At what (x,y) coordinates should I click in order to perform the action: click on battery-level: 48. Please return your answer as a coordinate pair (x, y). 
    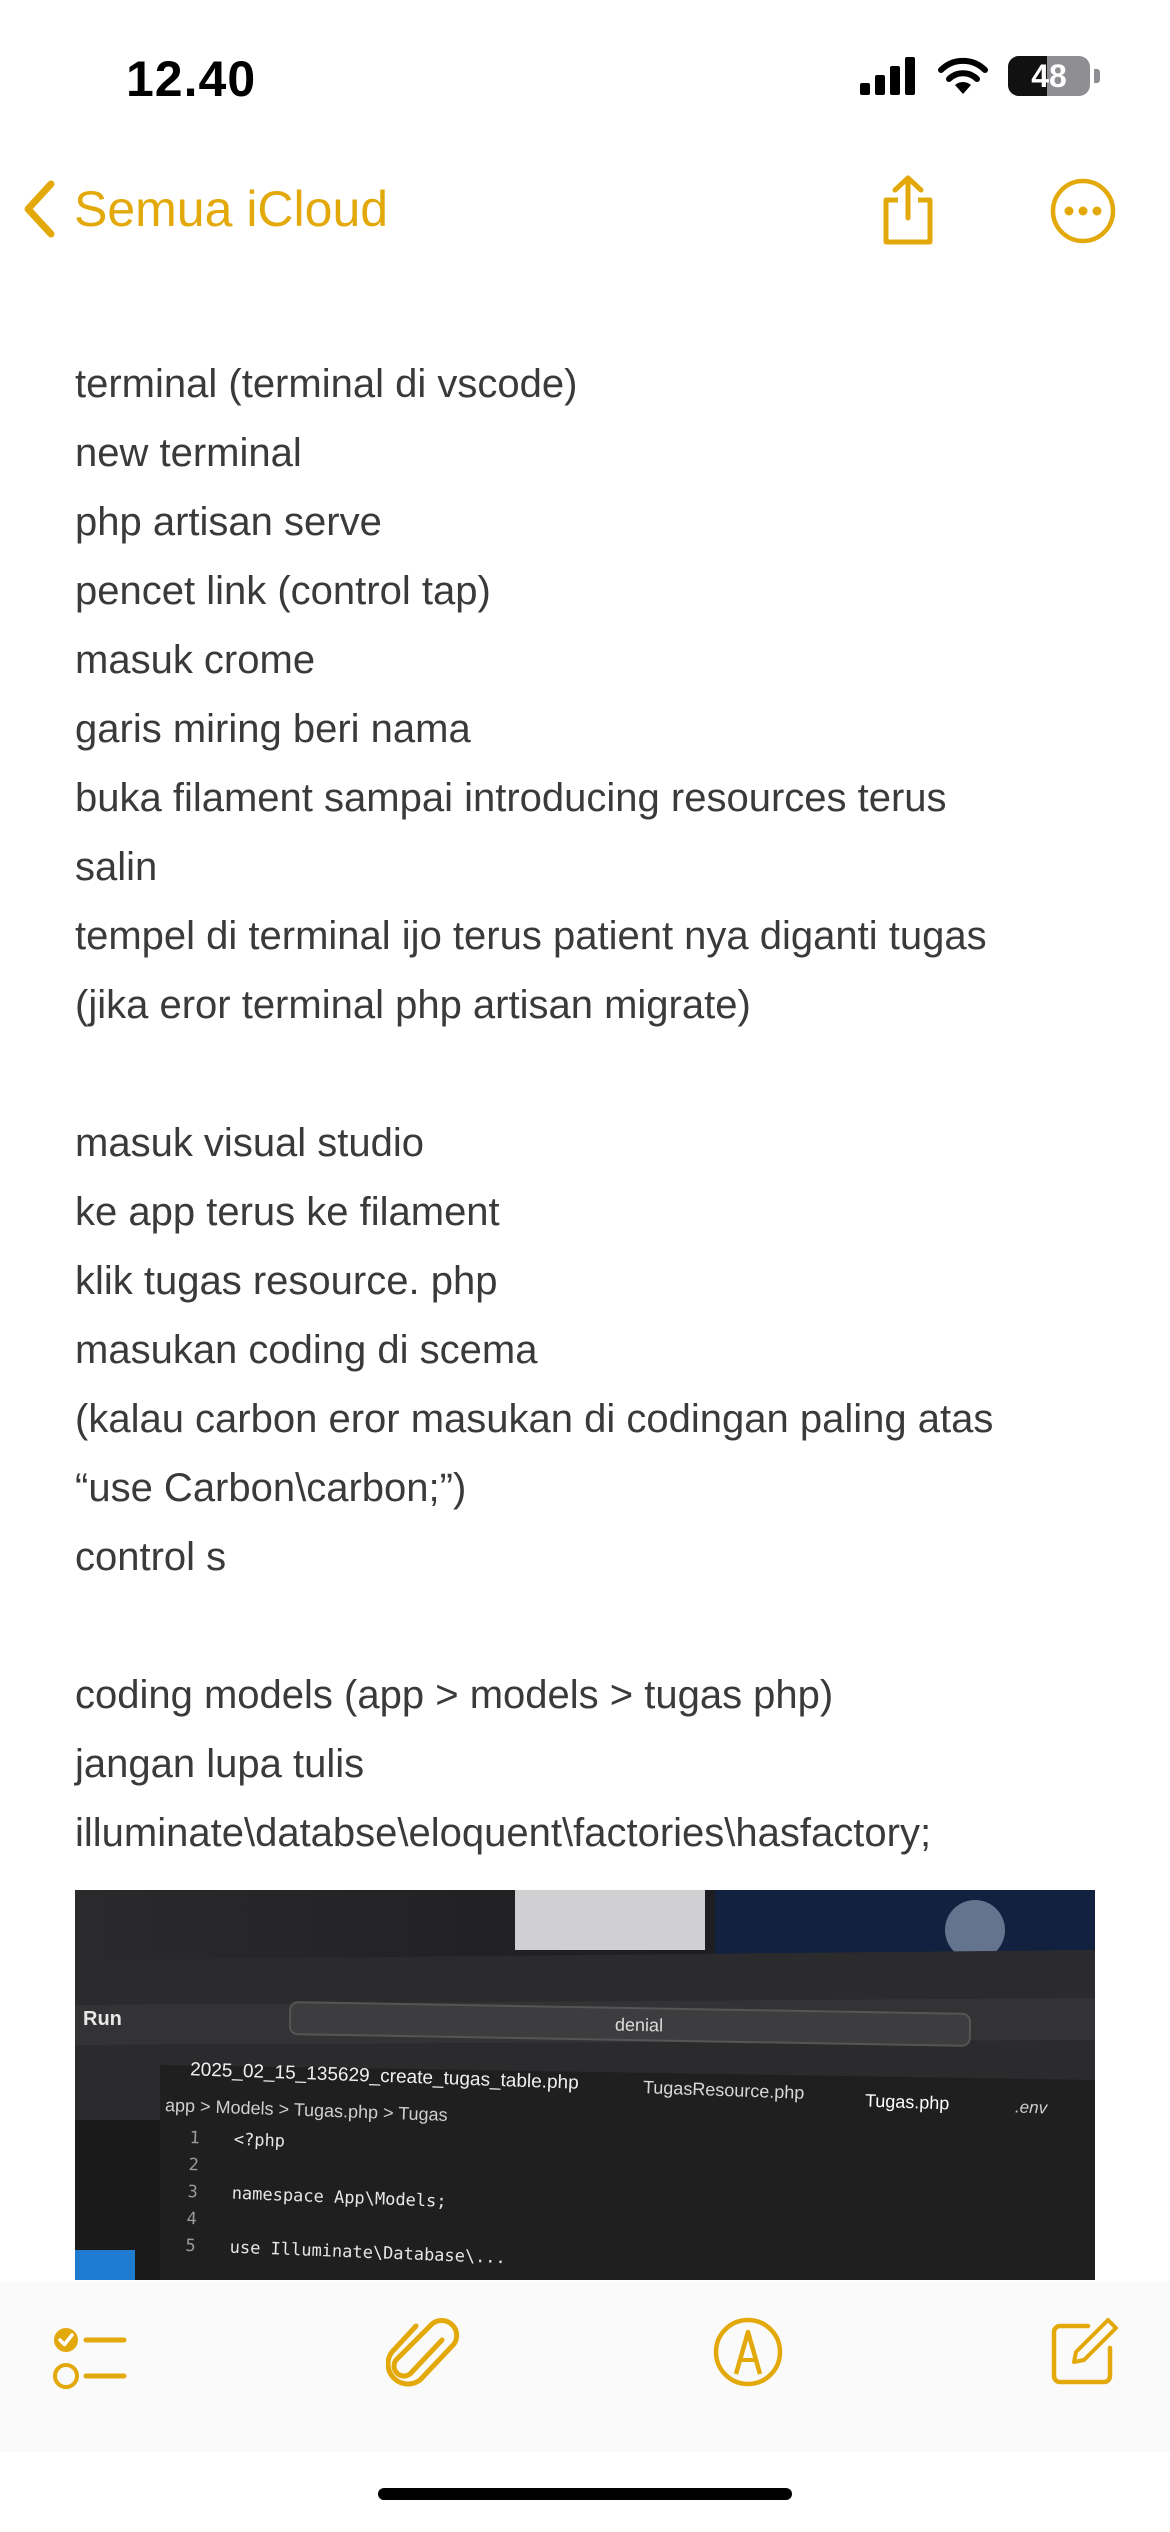
    Looking at the image, I should click on (1049, 75).